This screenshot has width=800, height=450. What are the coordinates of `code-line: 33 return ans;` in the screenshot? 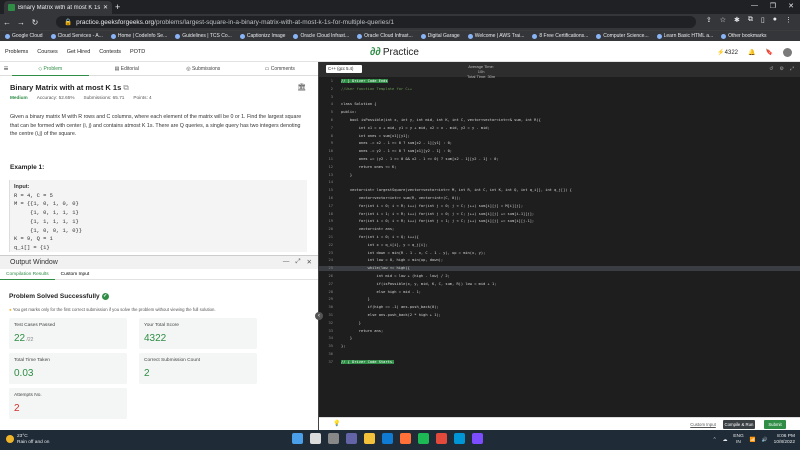 It's located at (559, 331).